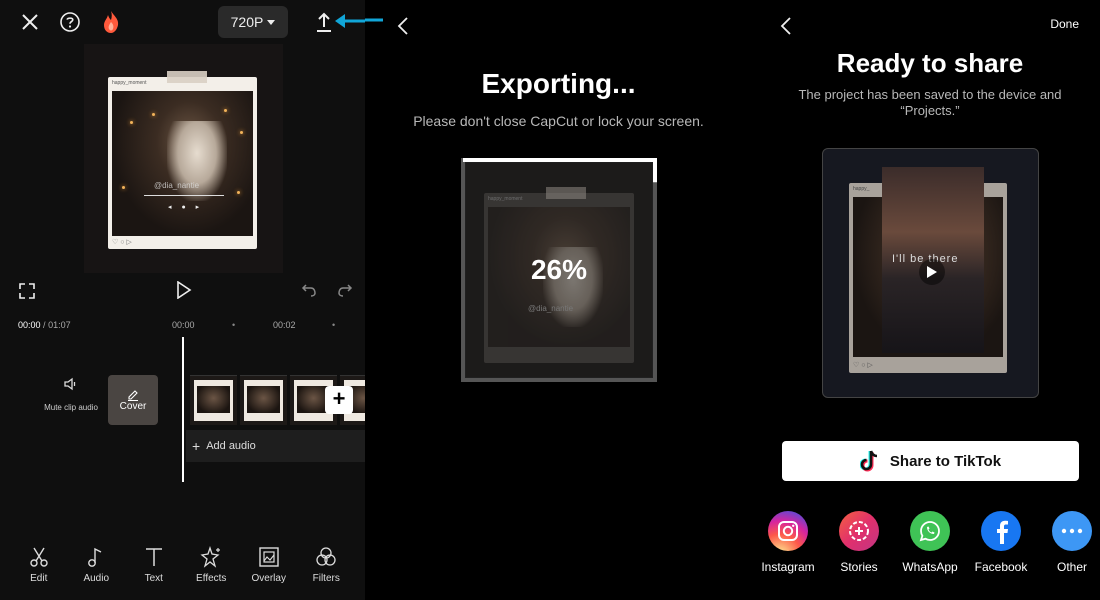 This screenshot has width=1100, height=600. Describe the element at coordinates (868, 461) in the screenshot. I see `tiktok-icon` at that location.